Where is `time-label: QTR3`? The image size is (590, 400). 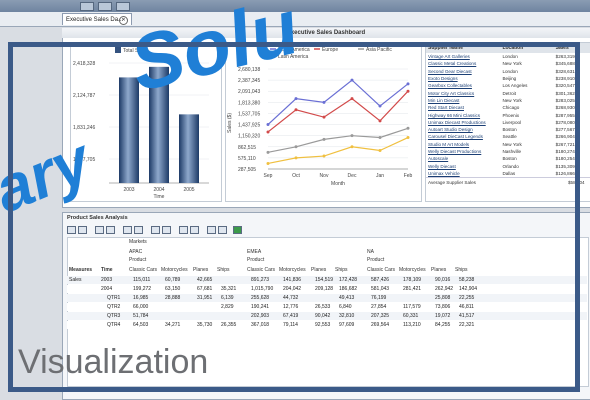
time-label: QTR3 is located at coordinates (113, 316).